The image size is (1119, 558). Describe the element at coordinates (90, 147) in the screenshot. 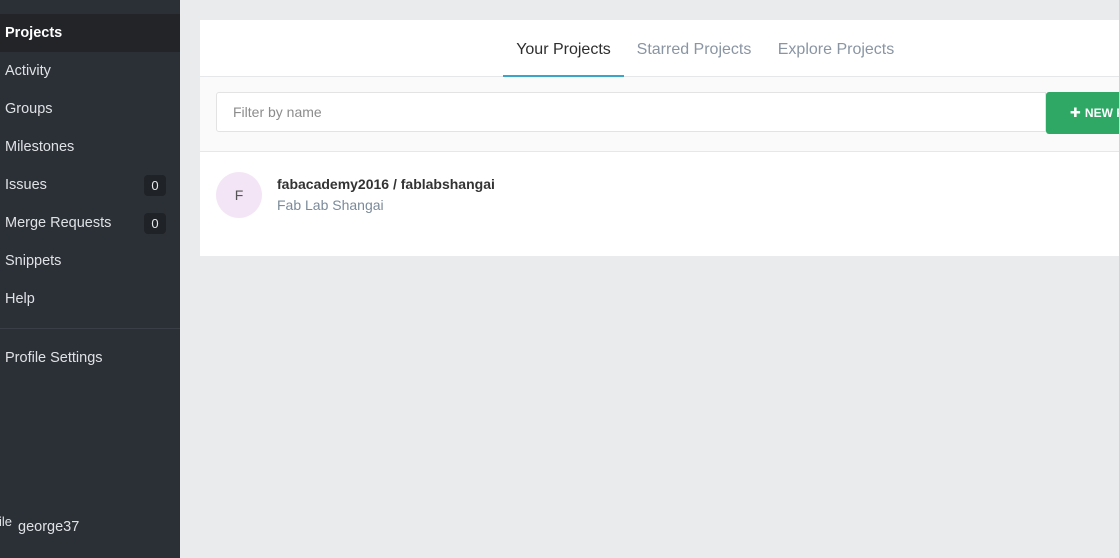

I see `sidebar-item-milestones: Milestones` at that location.